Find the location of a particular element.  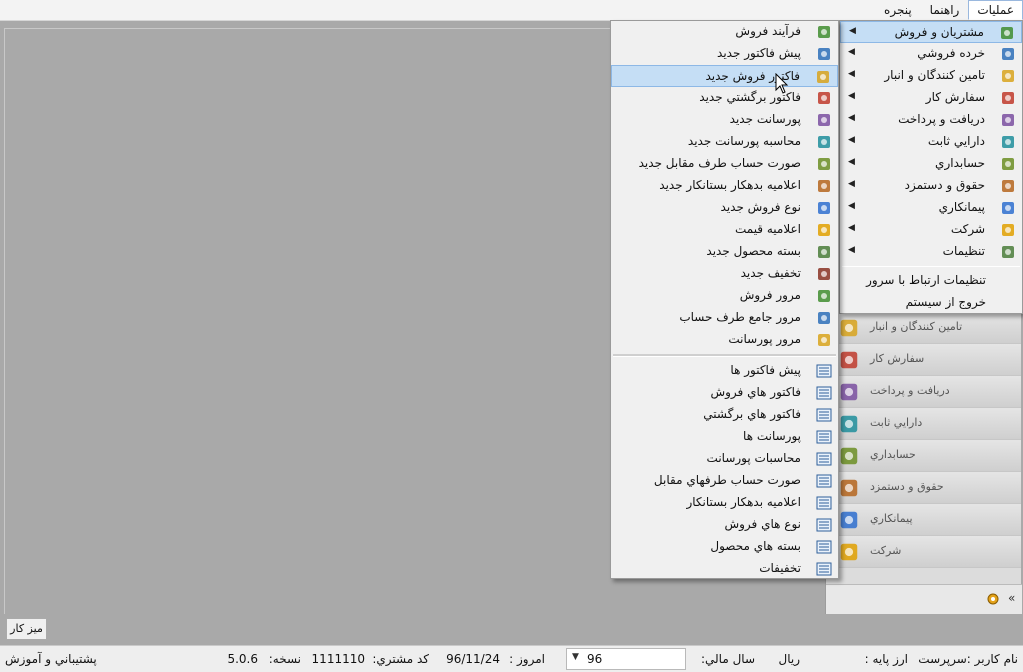

nav-panel-item: دريافت و پرداخت is located at coordinates (923, 392).